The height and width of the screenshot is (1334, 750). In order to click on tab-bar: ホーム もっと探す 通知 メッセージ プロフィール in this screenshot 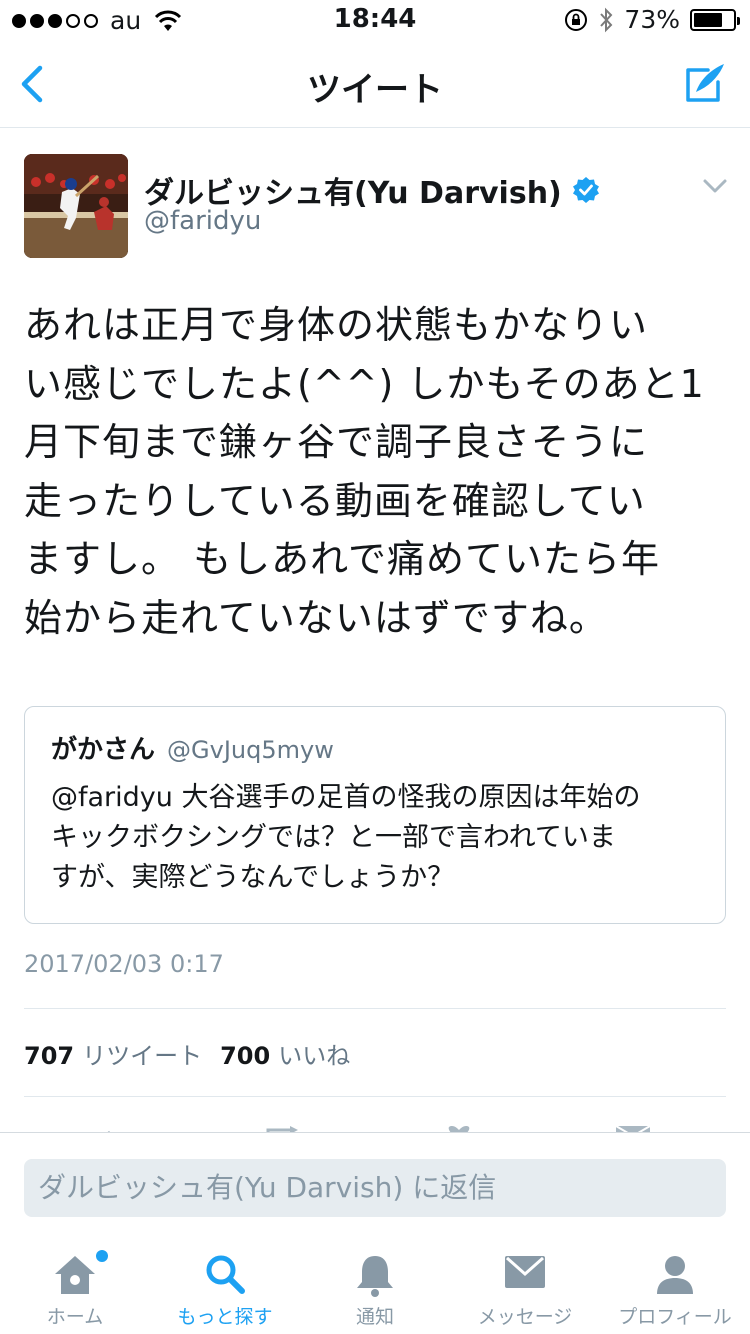, I will do `click(375, 1285)`.